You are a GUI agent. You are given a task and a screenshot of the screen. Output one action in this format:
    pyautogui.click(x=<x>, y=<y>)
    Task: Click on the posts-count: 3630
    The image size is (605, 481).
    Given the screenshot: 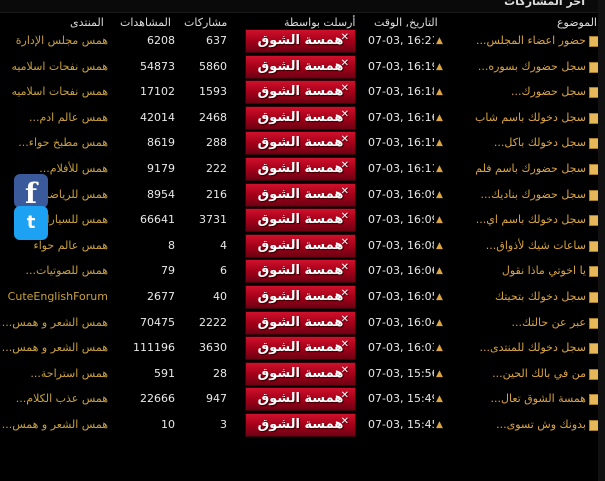 What is the action you would take?
    pyautogui.click(x=213, y=347)
    